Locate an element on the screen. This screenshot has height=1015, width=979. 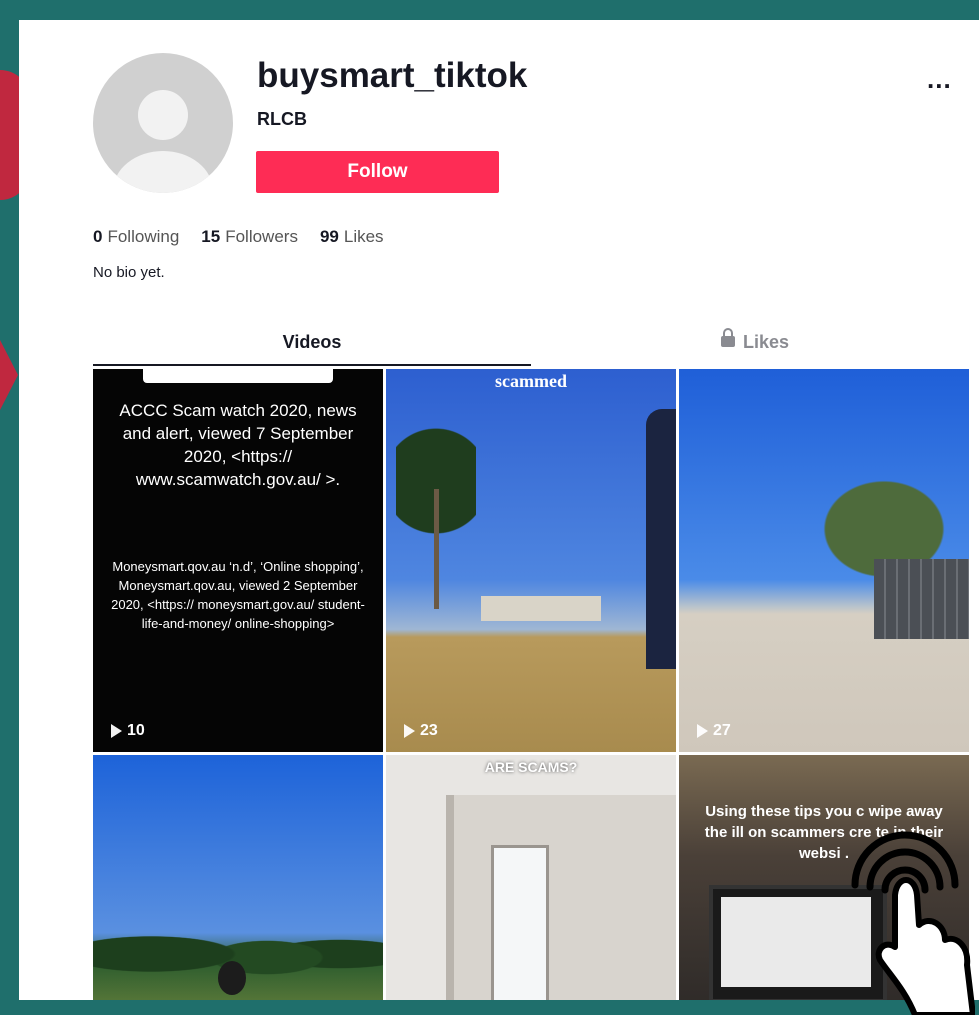
lock-icon is located at coordinates (727, 337).